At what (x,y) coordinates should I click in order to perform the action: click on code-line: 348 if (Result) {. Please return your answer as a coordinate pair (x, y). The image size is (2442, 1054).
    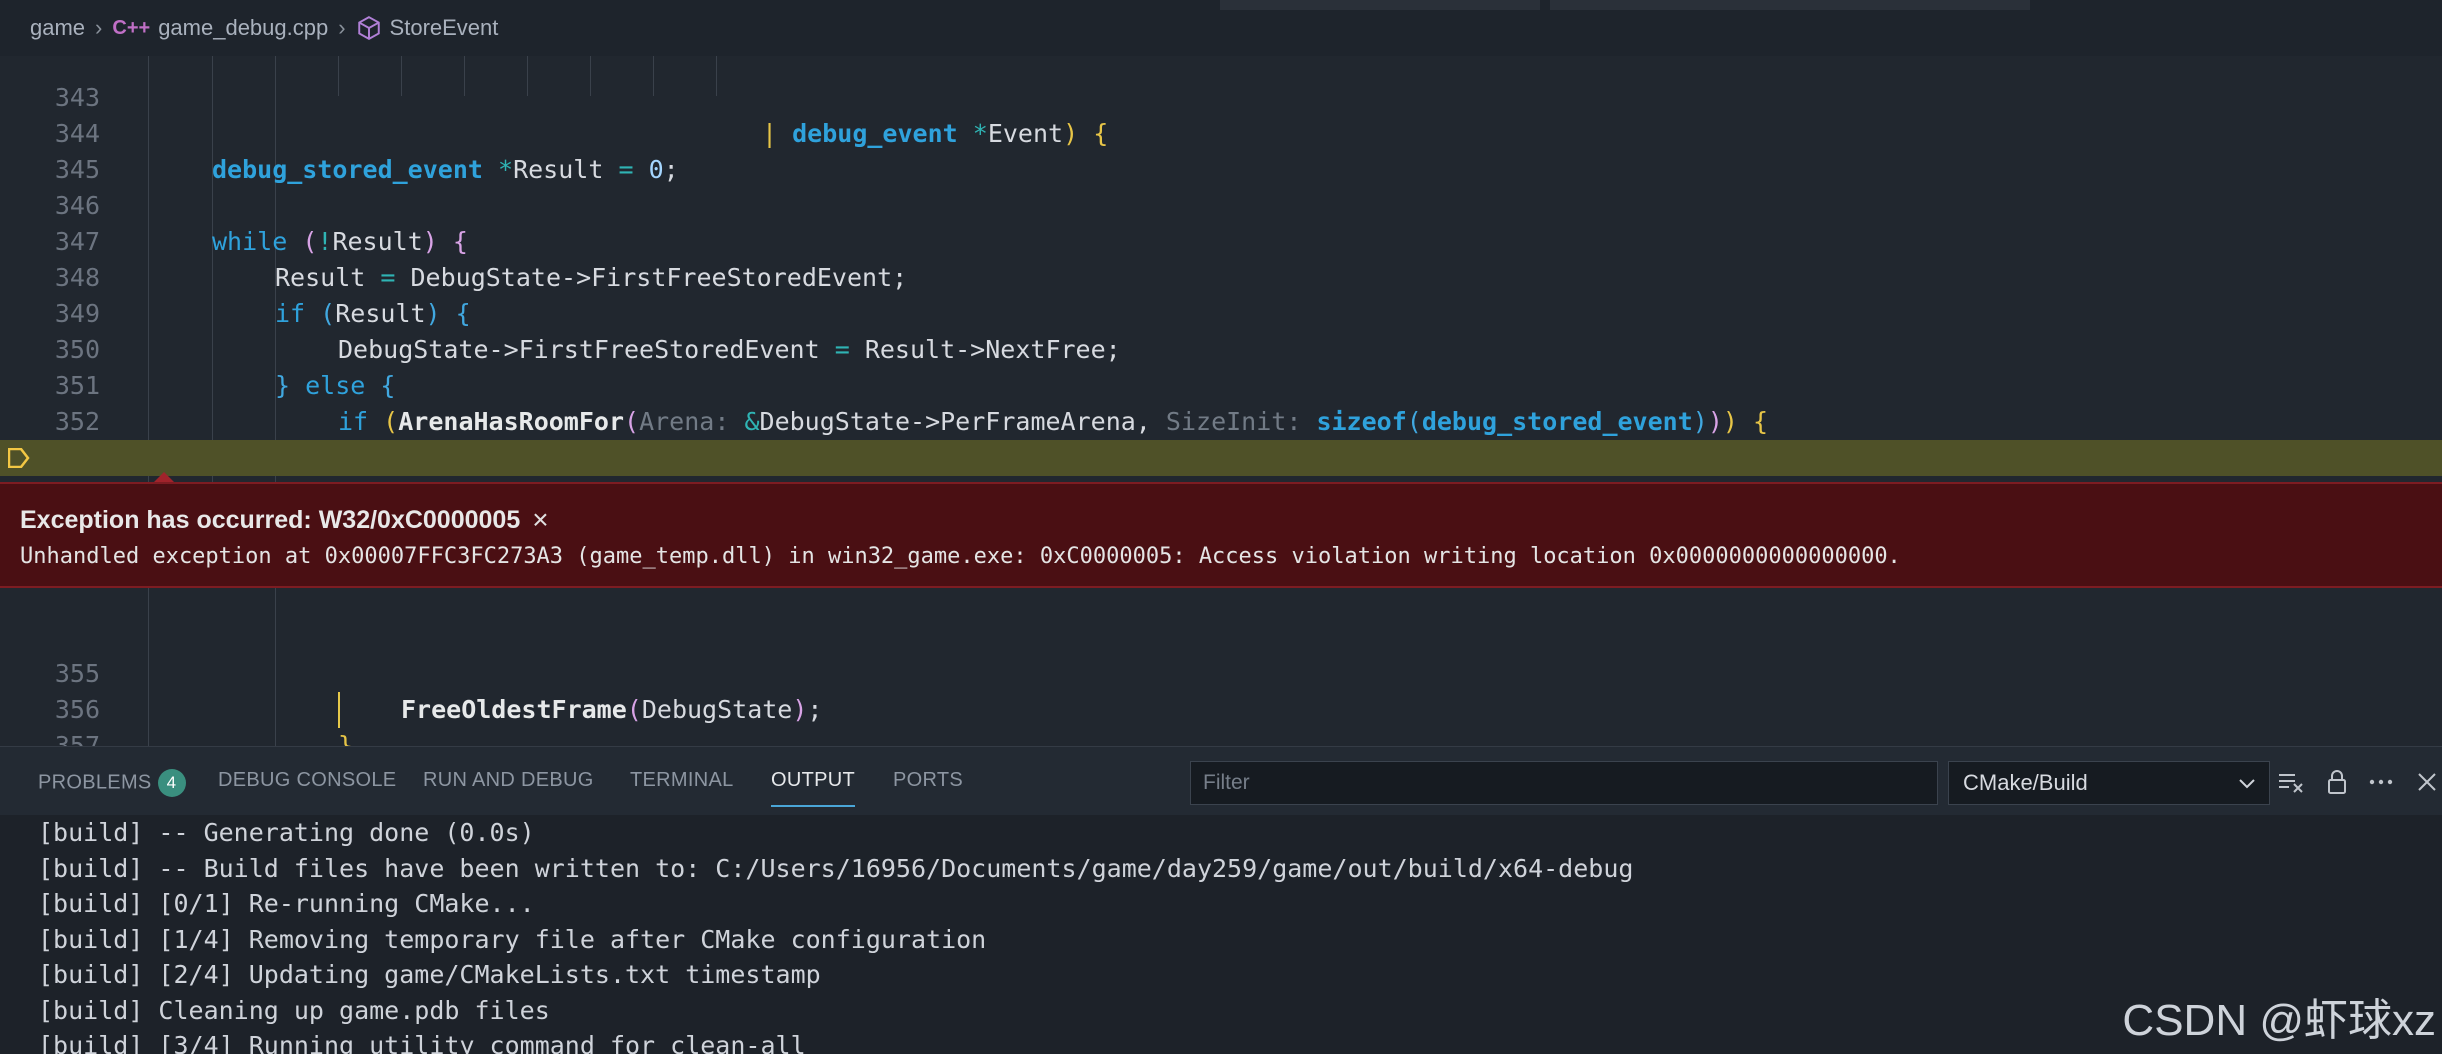
    Looking at the image, I should click on (1221, 276).